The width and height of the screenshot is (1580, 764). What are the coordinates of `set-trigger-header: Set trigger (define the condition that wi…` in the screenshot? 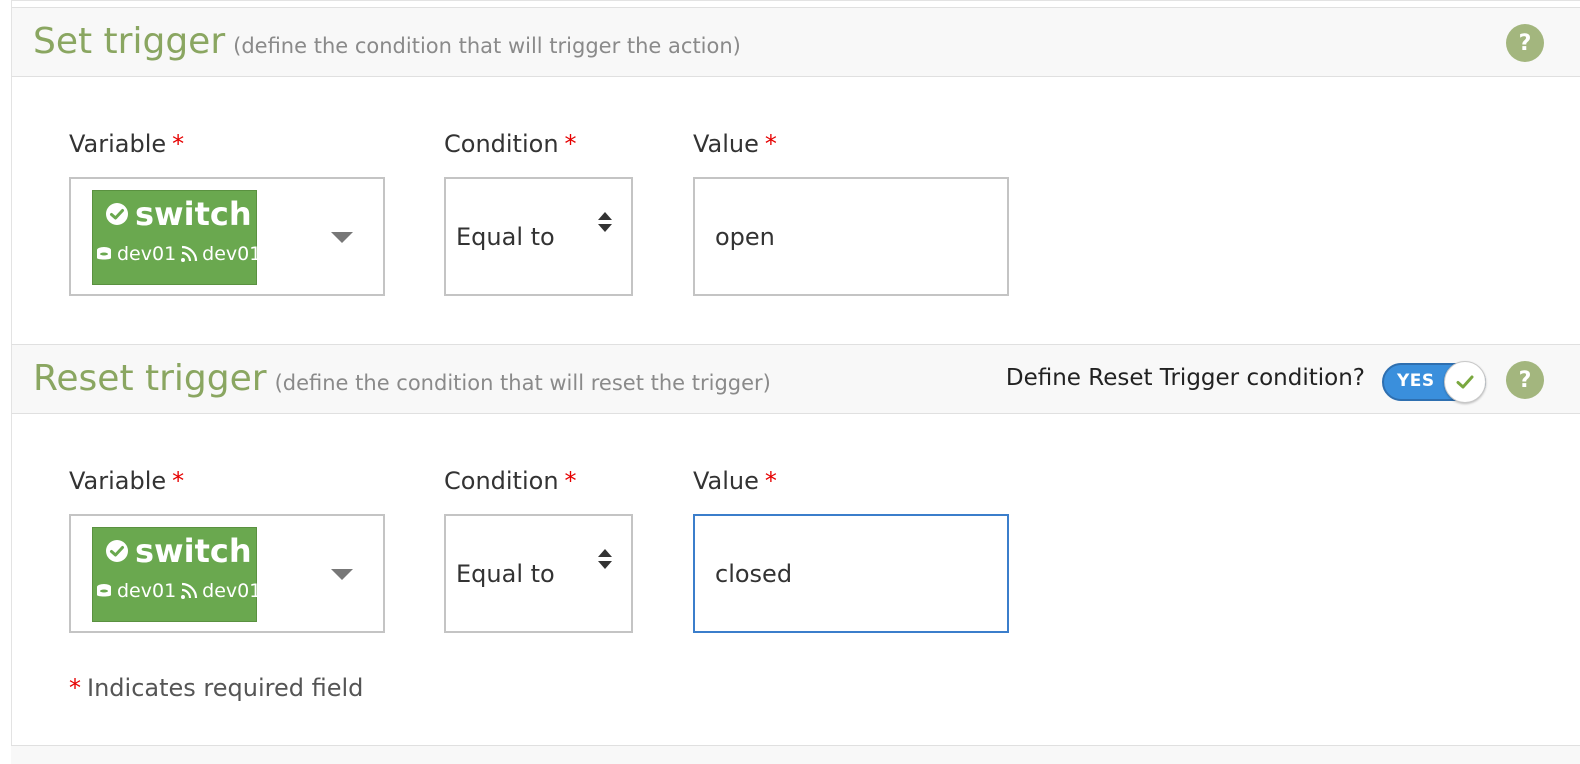 It's located at (795, 42).